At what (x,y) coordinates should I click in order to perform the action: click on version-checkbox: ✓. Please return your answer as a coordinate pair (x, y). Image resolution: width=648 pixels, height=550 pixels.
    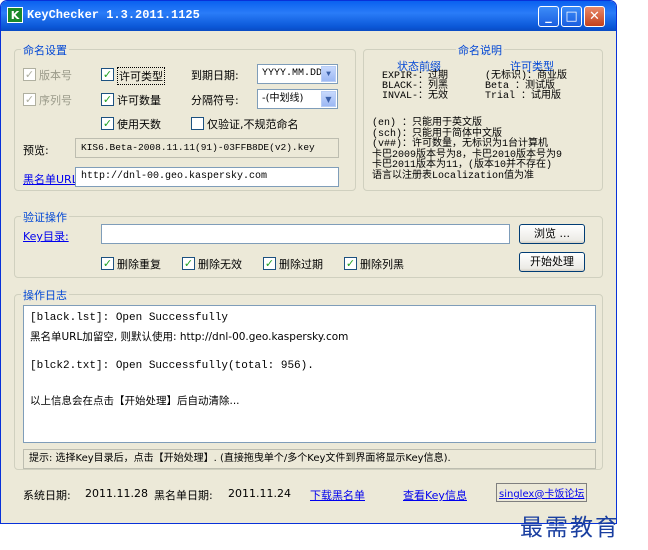
    Looking at the image, I should click on (29, 74).